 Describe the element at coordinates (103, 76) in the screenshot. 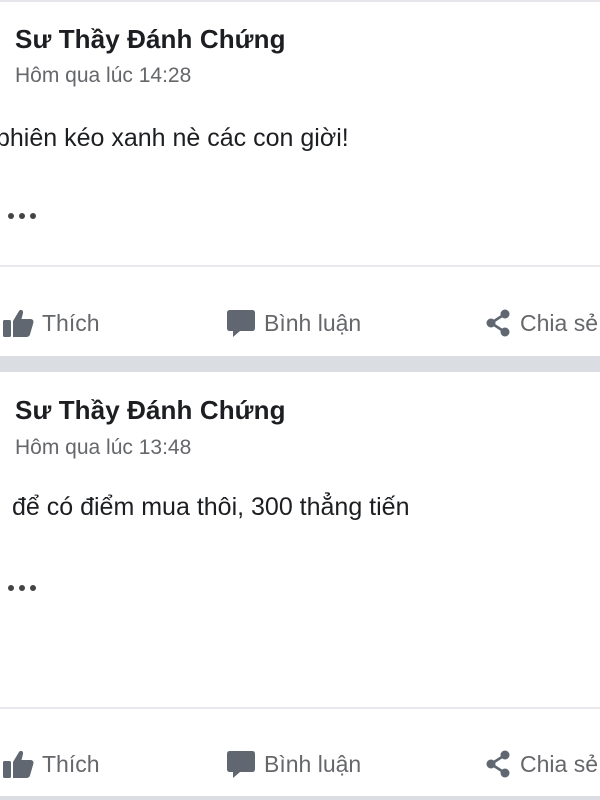

I see `post-timestamp: Hôm qua lúc 14:28` at that location.